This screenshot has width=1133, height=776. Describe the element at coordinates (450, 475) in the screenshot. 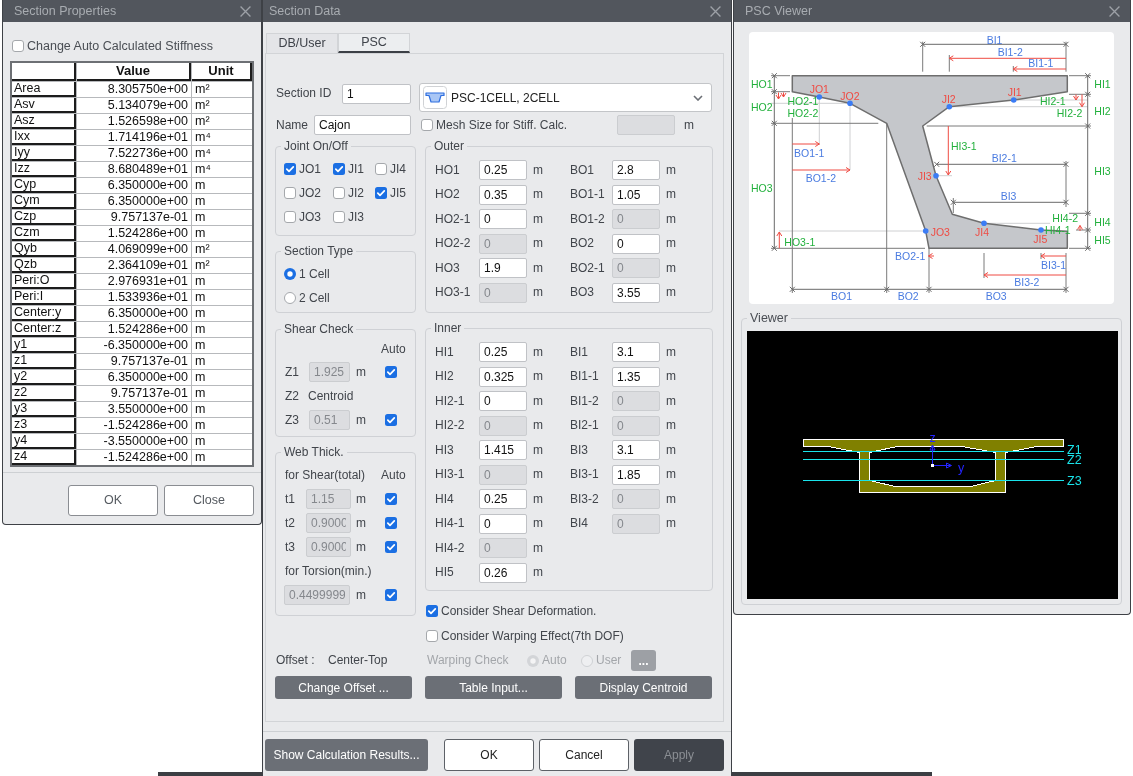

I see `field-label: HI3-1` at that location.